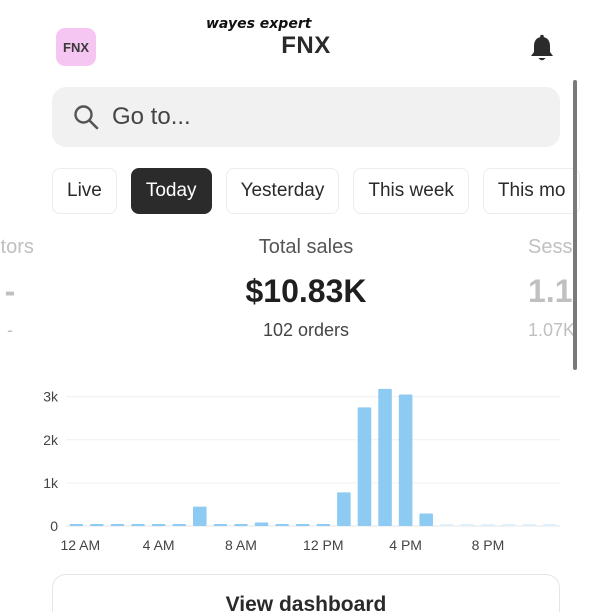  I want to click on x-tick-label: 4 AM, so click(159, 545).